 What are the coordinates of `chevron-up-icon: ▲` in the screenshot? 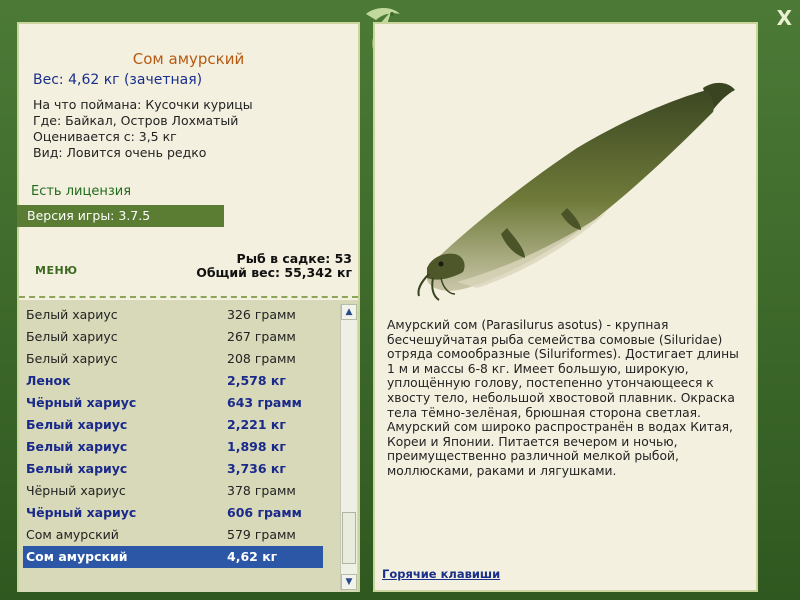 It's located at (349, 312).